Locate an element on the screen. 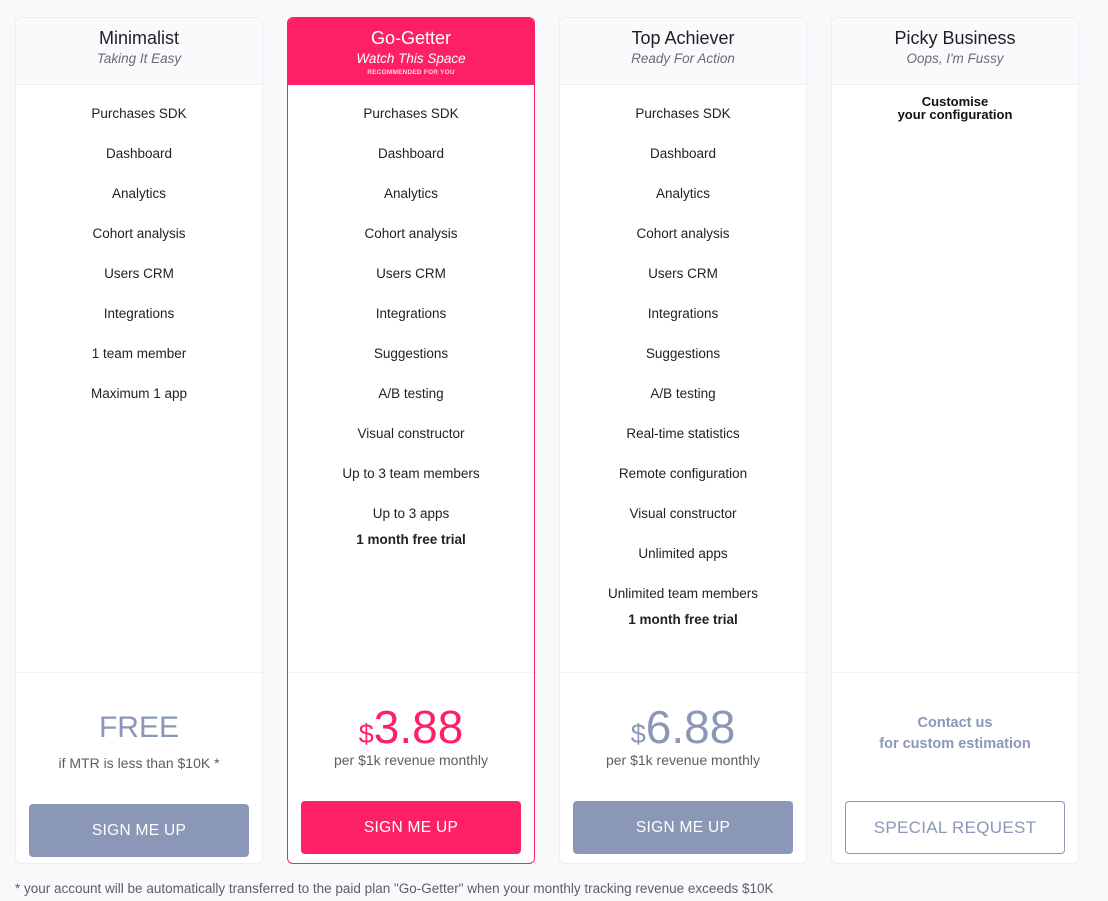 This screenshot has width=1108, height=901. price-area: $3.88 per $1k revenue monthly SIGN ME UP is located at coordinates (411, 768).